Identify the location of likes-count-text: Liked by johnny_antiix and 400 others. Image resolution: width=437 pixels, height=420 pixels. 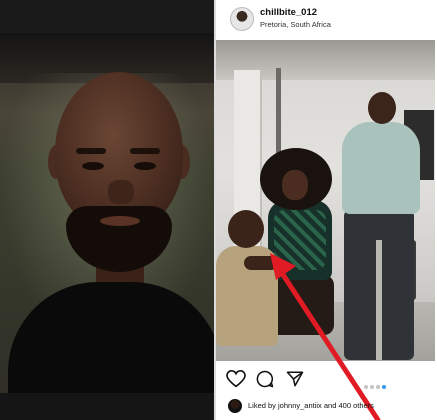
(311, 405).